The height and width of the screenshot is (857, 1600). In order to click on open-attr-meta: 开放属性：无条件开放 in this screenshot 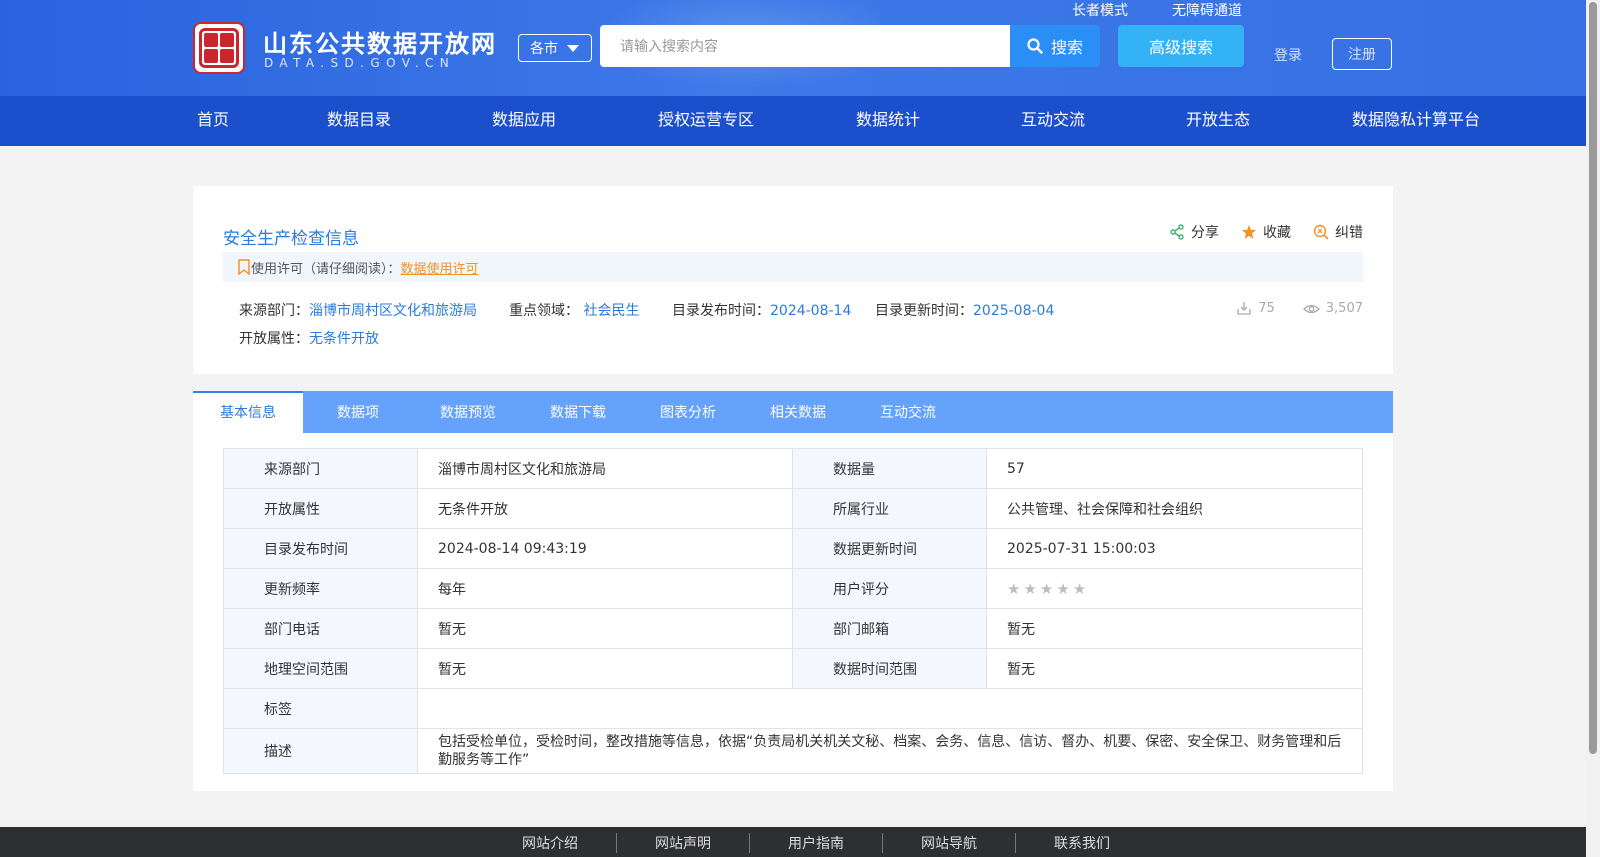, I will do `click(309, 338)`.